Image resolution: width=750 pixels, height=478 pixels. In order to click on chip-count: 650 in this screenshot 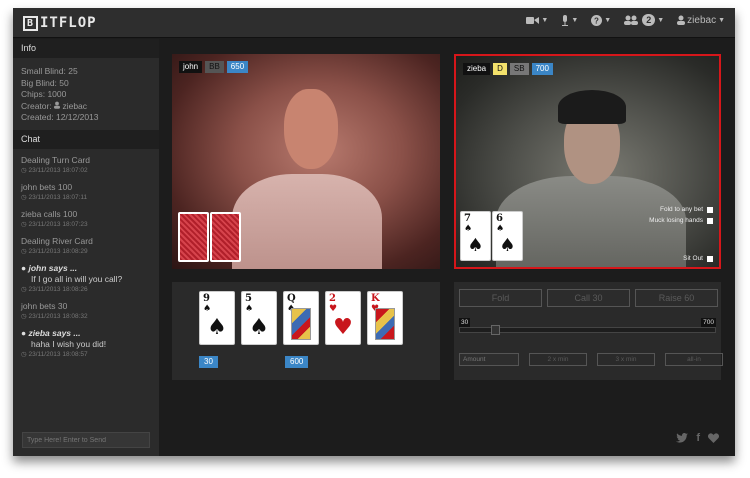, I will do `click(237, 67)`.